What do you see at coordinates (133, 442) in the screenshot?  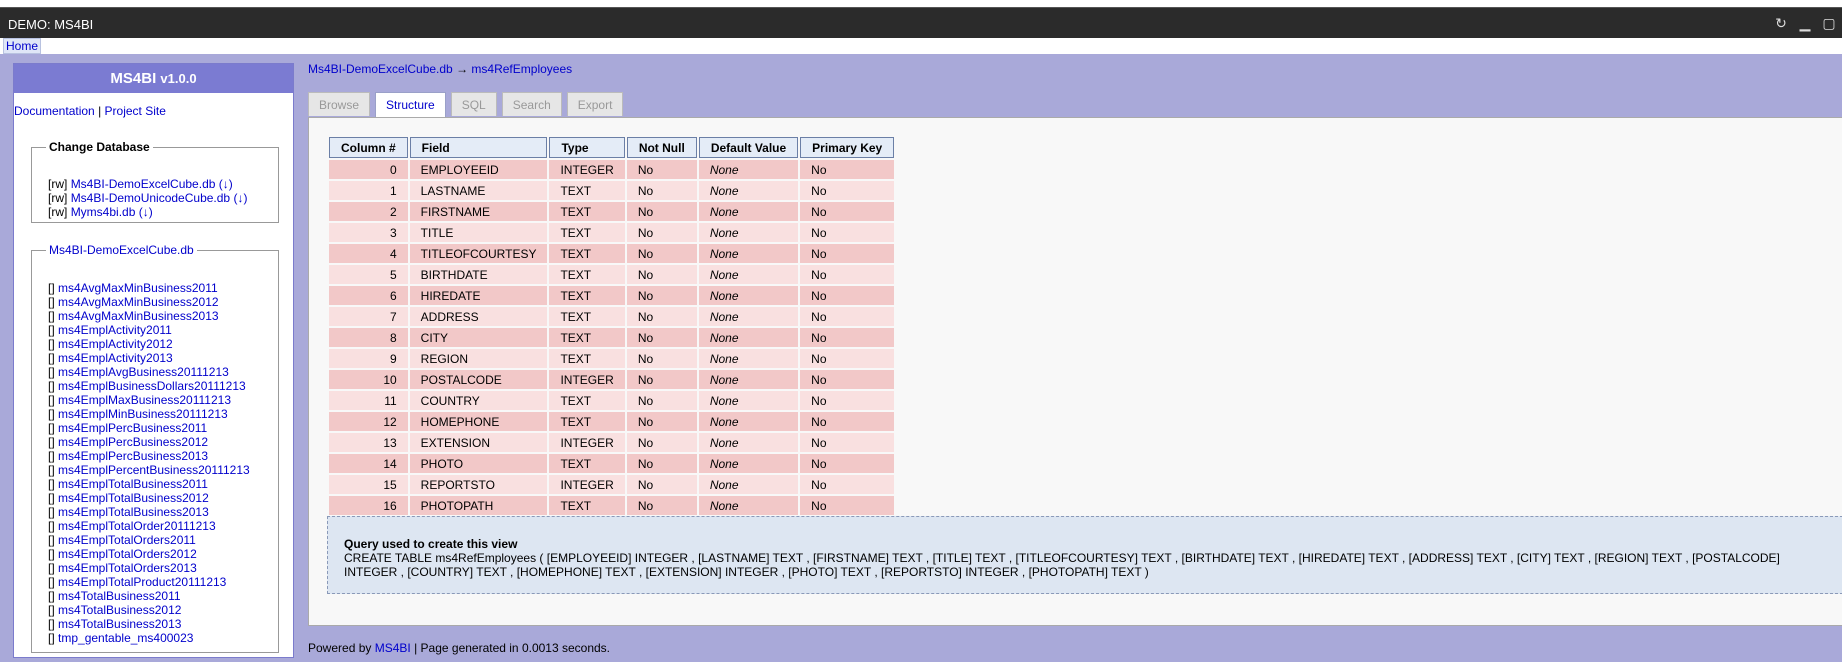 I see `table-link: ms4EmplPercBusiness2012` at bounding box center [133, 442].